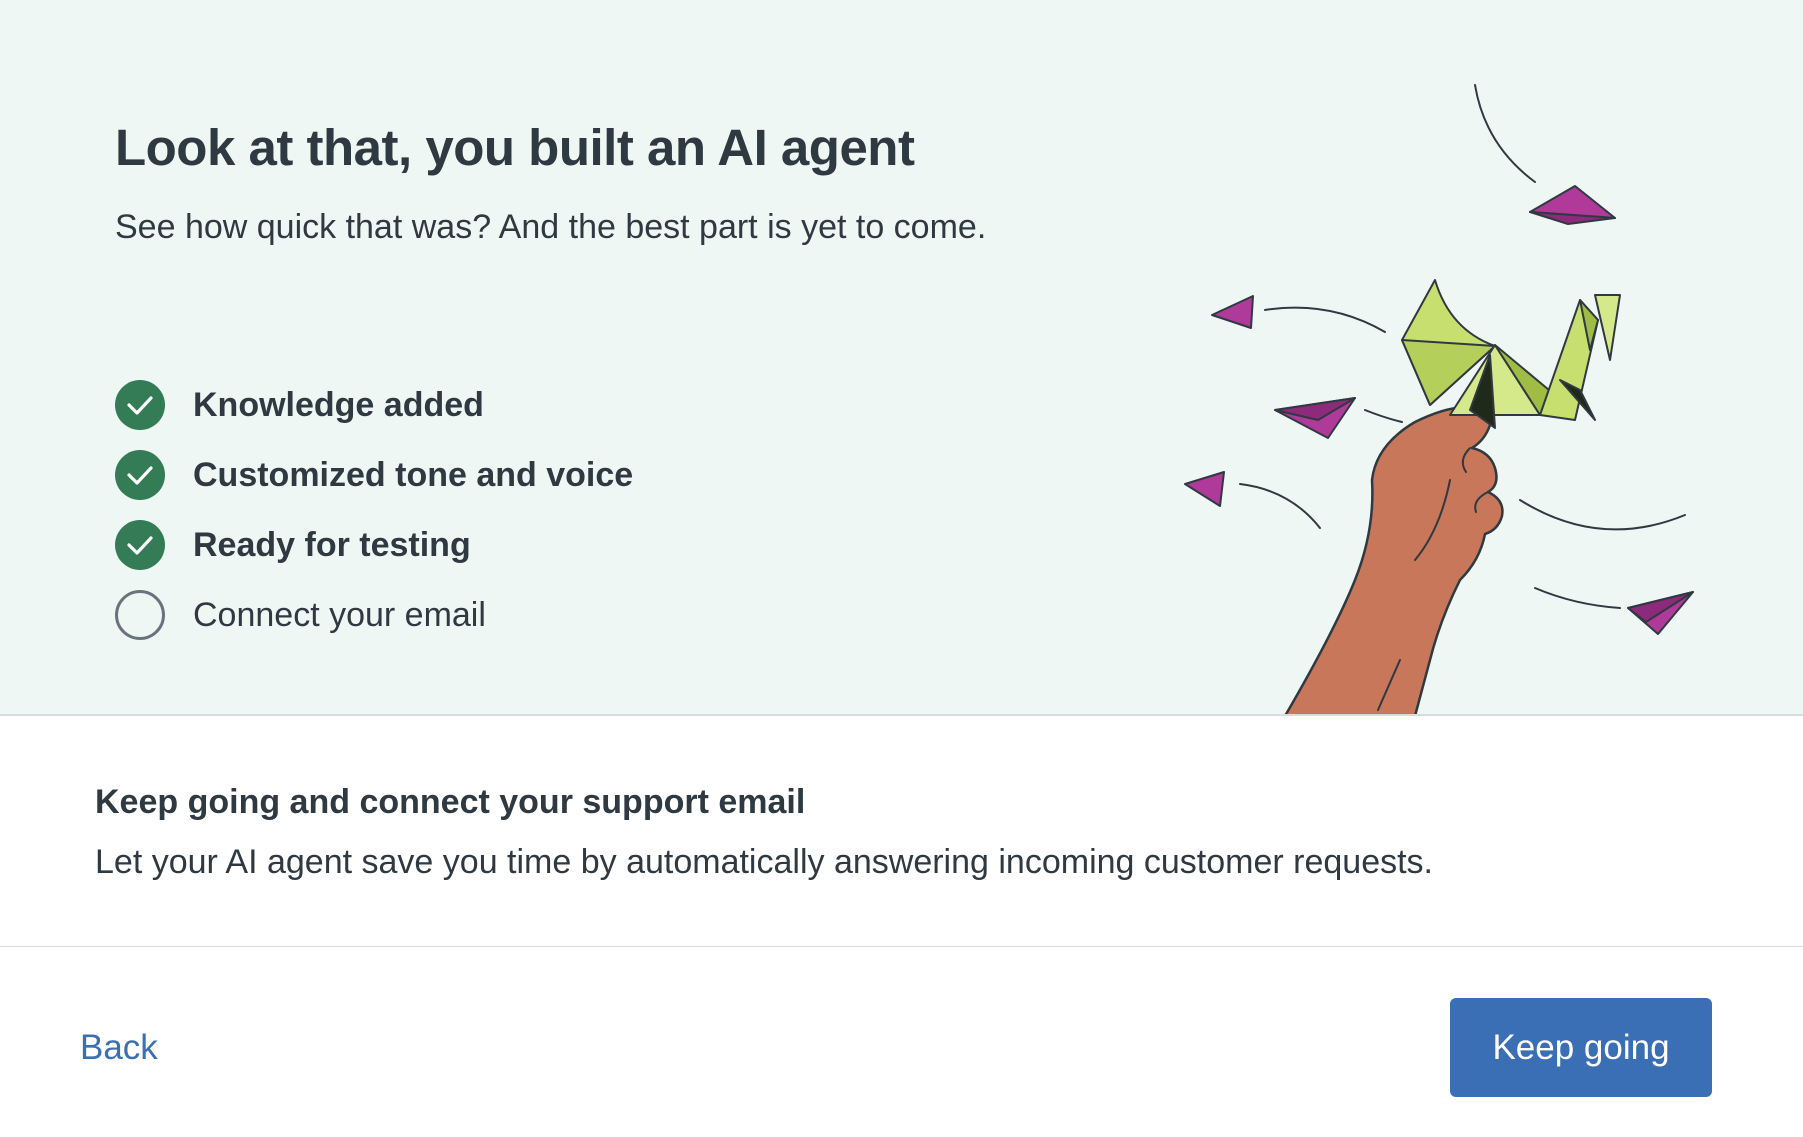 The image size is (1803, 1137). I want to click on footer-divider, so click(901, 946).